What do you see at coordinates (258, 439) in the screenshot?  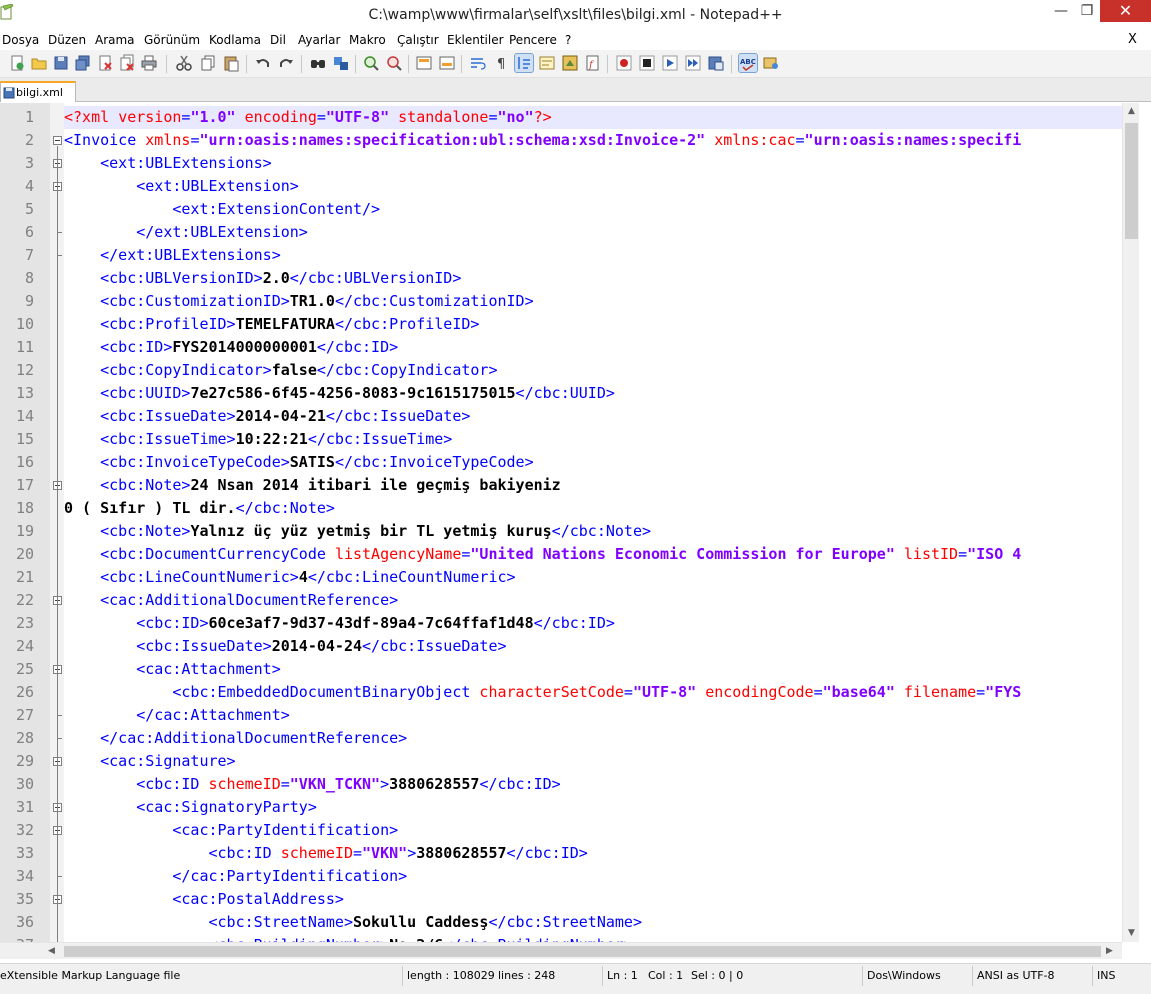 I see `code-line: <cbc:IssueTime>10:22:21</cbc:IssueTime>` at bounding box center [258, 439].